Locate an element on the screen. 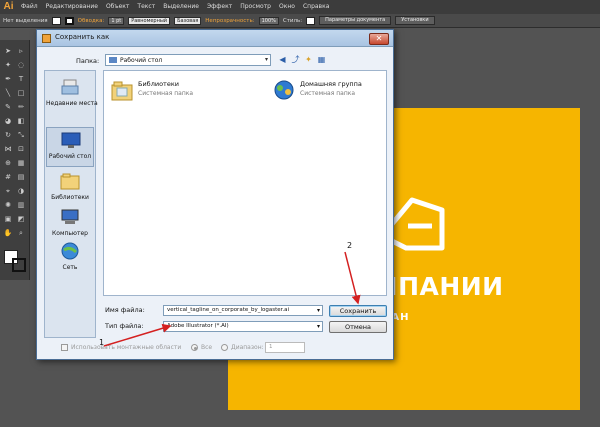  close-icon: ✕ is located at coordinates (379, 39).